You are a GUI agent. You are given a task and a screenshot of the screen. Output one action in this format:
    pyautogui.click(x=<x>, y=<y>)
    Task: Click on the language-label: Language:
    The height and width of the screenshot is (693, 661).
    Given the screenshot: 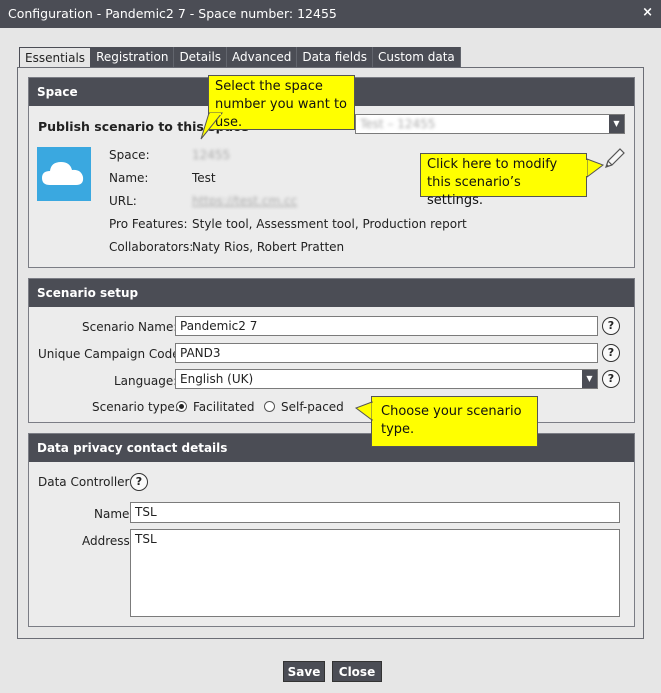 What is the action you would take?
    pyautogui.click(x=146, y=381)
    